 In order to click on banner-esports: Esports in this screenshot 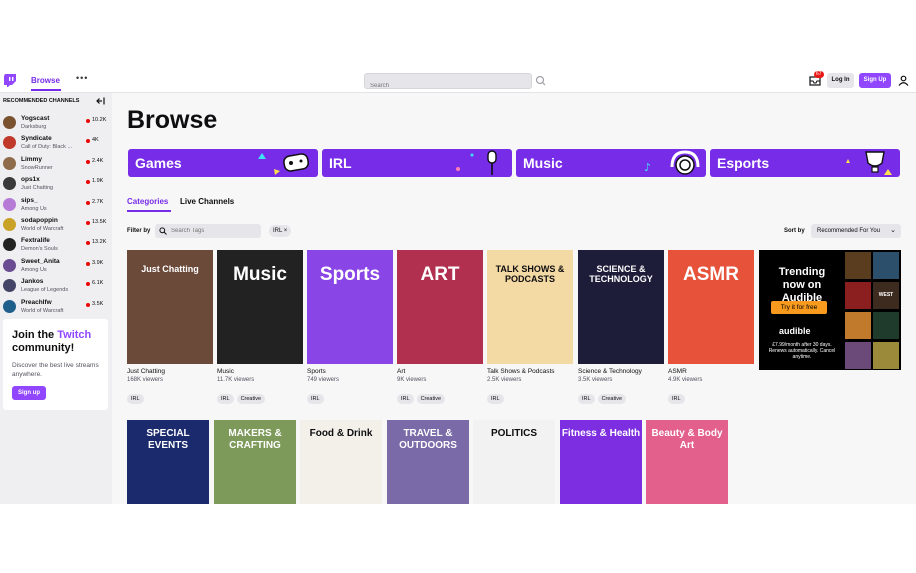, I will do `click(805, 163)`.